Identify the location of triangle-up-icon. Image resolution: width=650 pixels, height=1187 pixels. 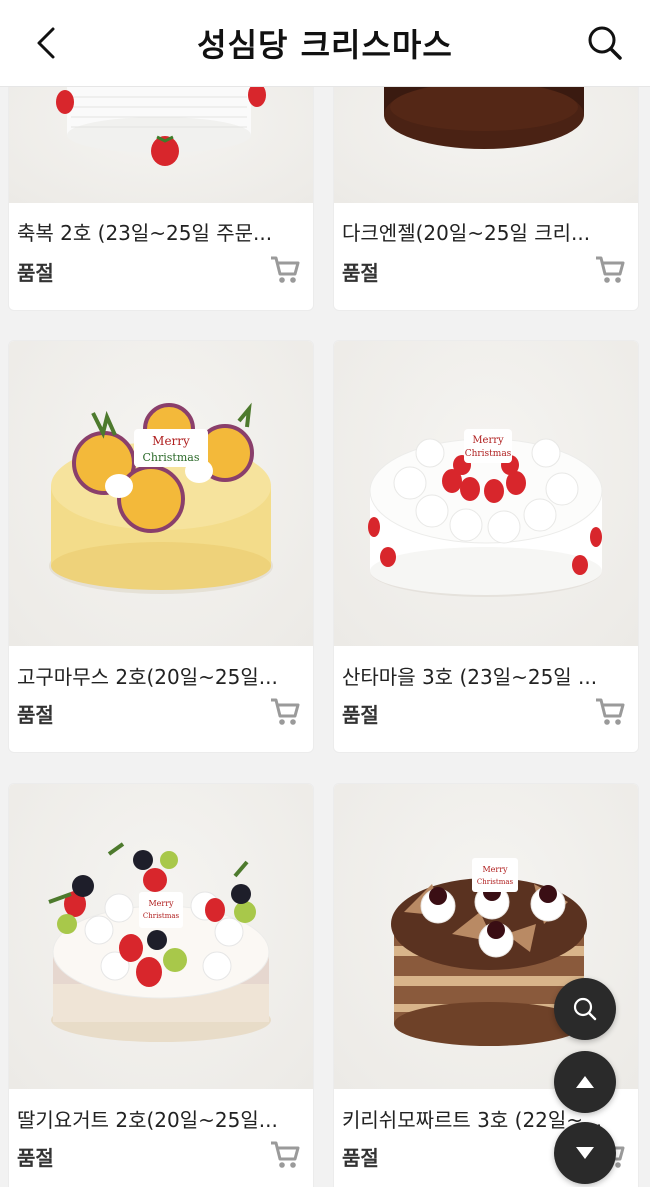
(585, 1082).